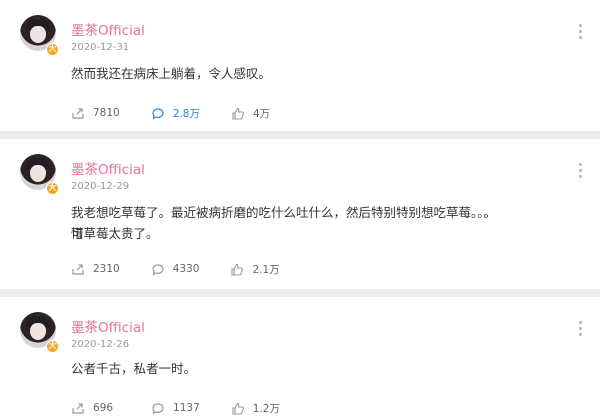 The image size is (600, 418). I want to click on comment-button: 1137, so click(175, 408).